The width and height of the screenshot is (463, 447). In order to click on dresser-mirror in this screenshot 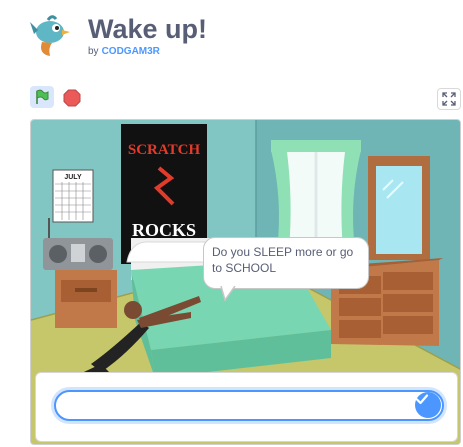, I will do `click(399, 208)`.